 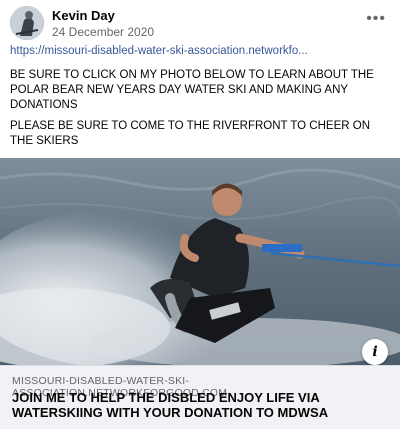 I want to click on post-date: 24 December 2020, so click(x=103, y=32).